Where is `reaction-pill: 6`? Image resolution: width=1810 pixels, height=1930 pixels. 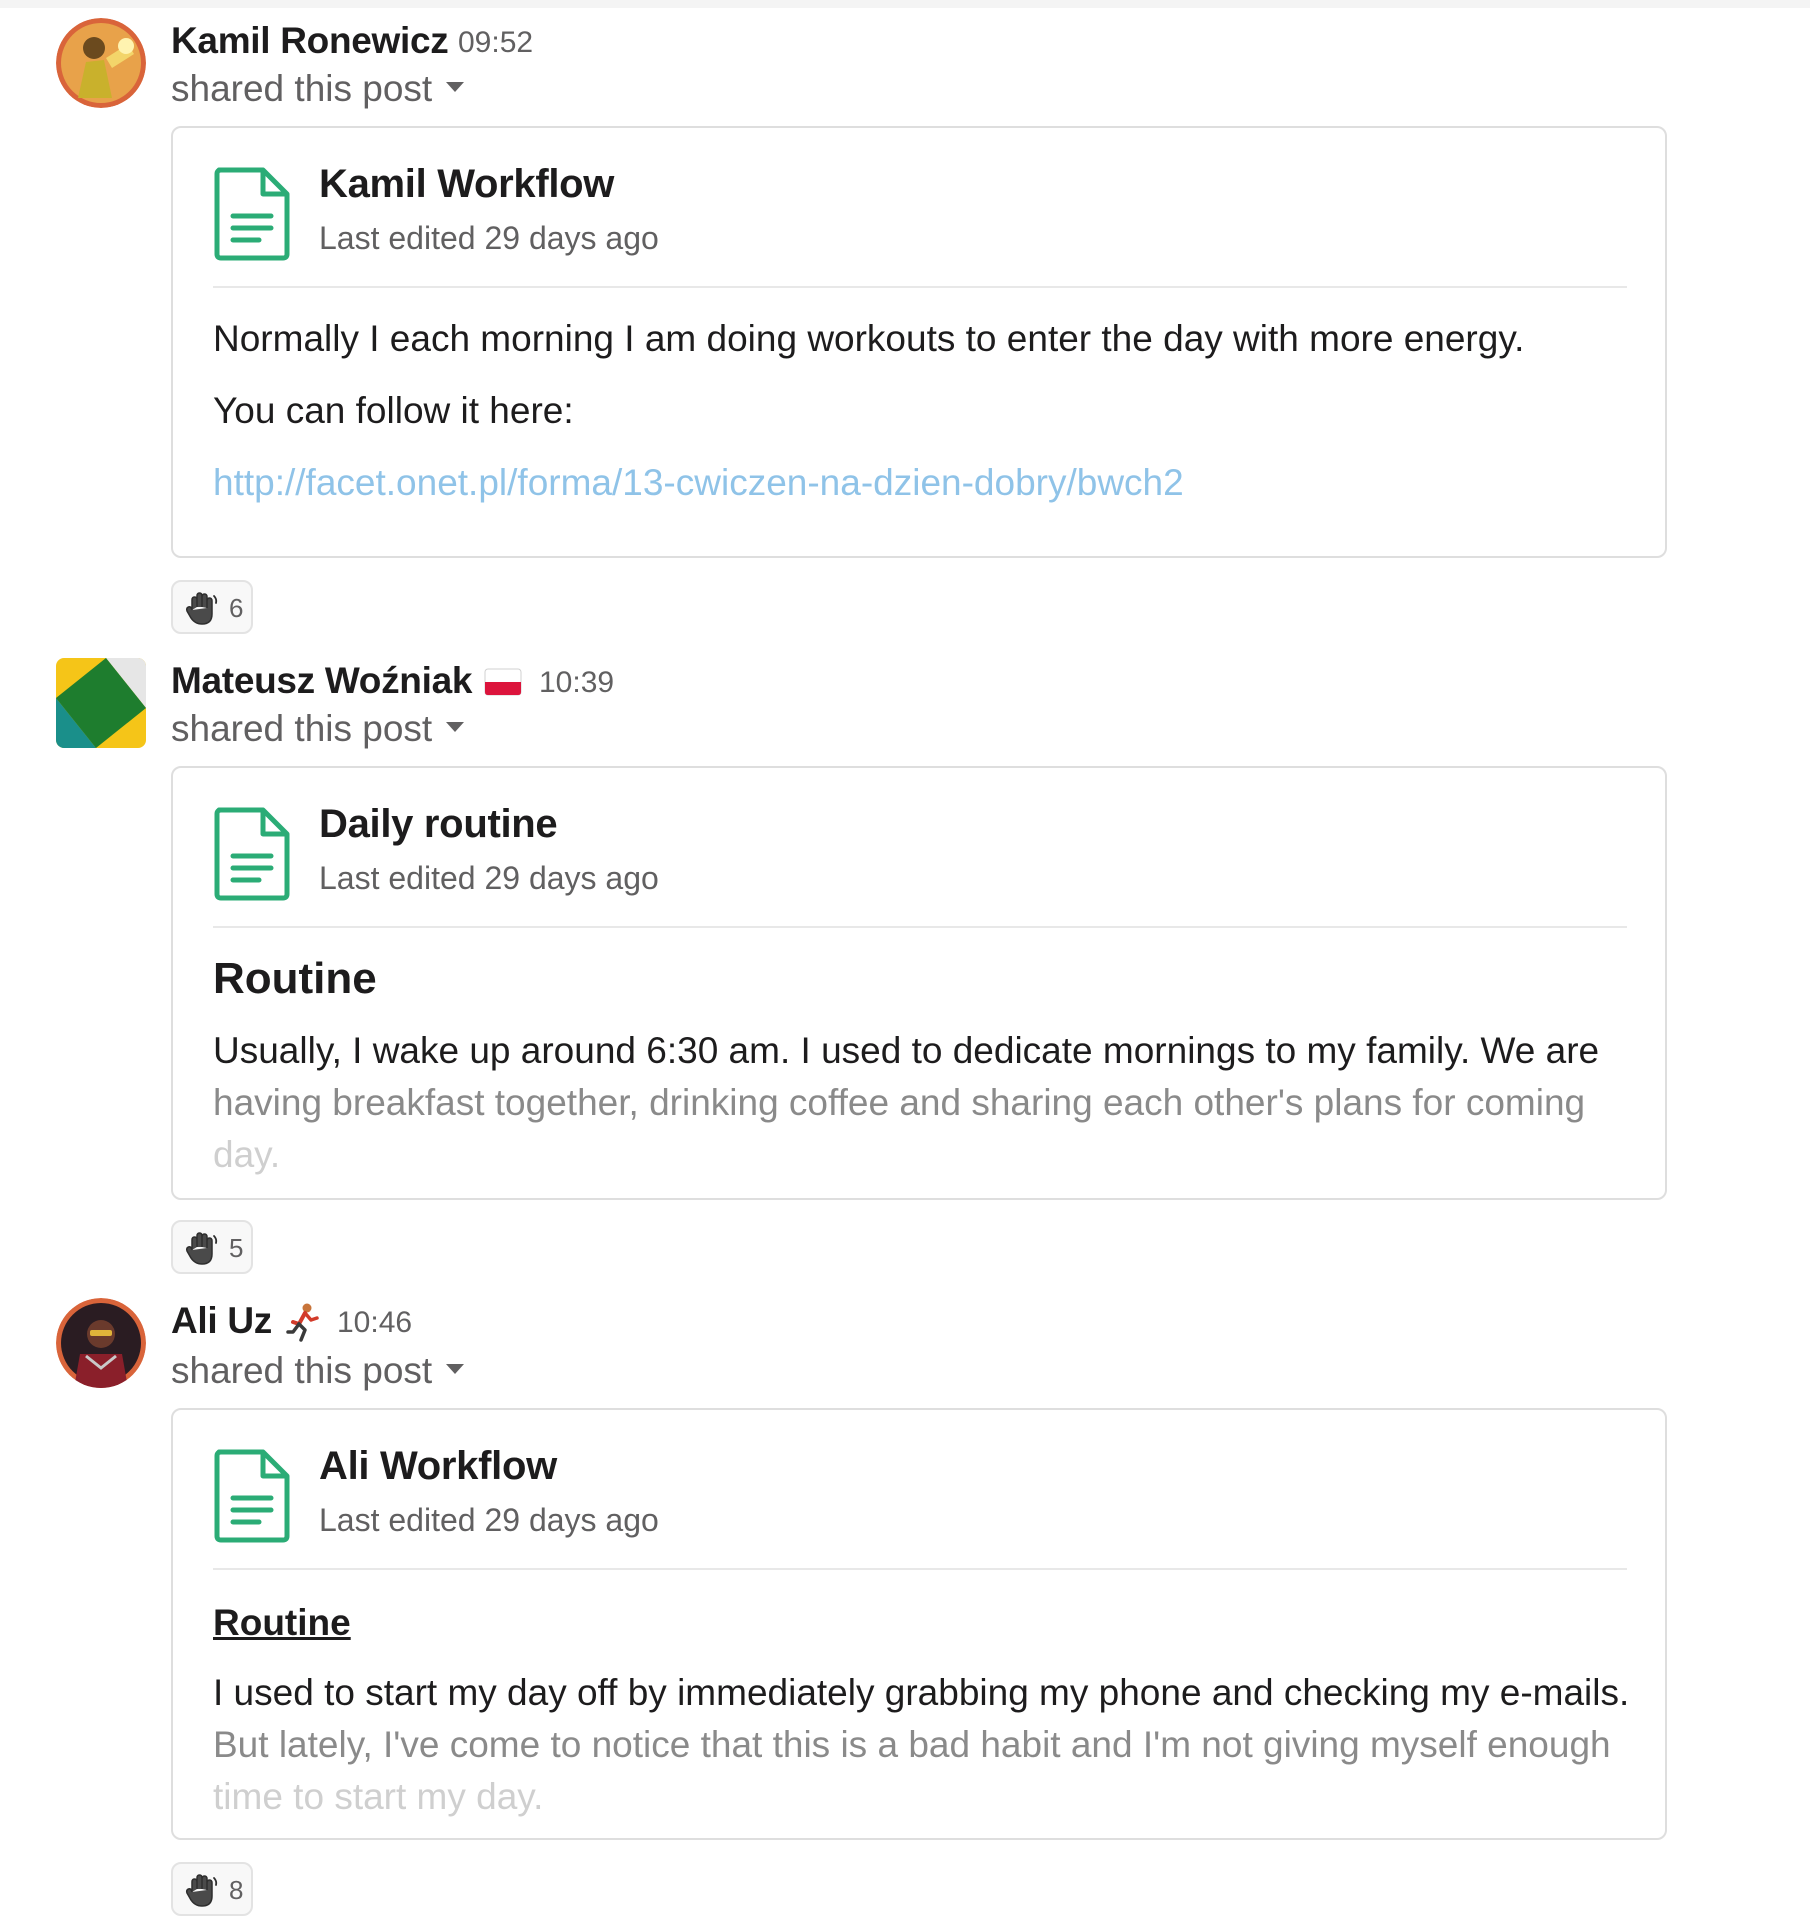 reaction-pill: 6 is located at coordinates (212, 607).